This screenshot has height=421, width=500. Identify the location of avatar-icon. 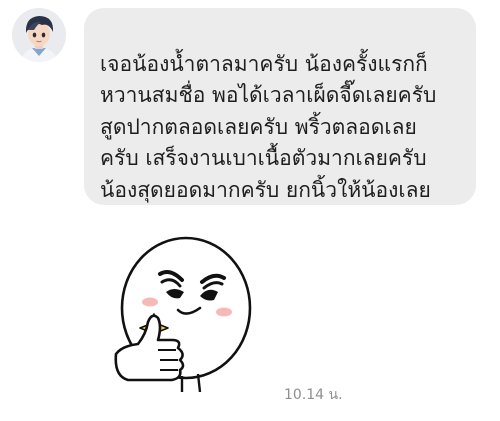
(39, 35).